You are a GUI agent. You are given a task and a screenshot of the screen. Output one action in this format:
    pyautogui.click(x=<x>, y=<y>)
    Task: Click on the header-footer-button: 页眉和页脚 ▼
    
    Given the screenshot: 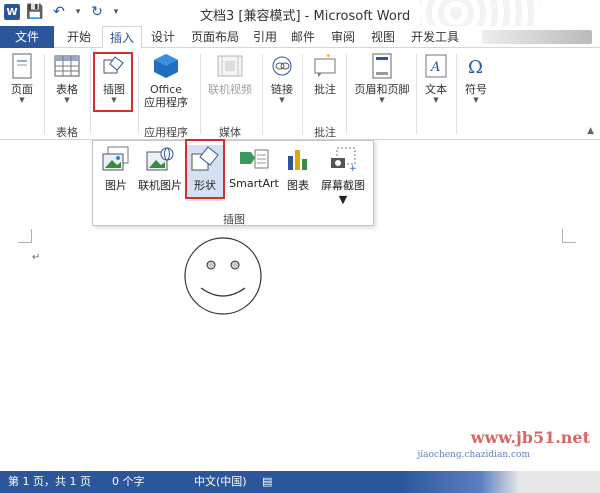 What is the action you would take?
    pyautogui.click(x=382, y=78)
    